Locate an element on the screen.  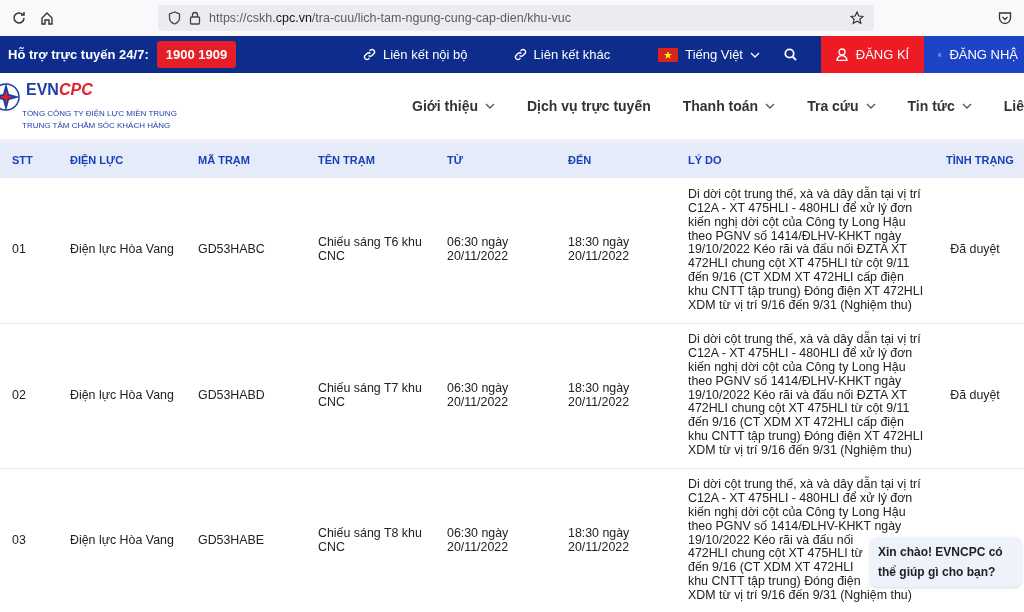
star-icon is located at coordinates (857, 18).